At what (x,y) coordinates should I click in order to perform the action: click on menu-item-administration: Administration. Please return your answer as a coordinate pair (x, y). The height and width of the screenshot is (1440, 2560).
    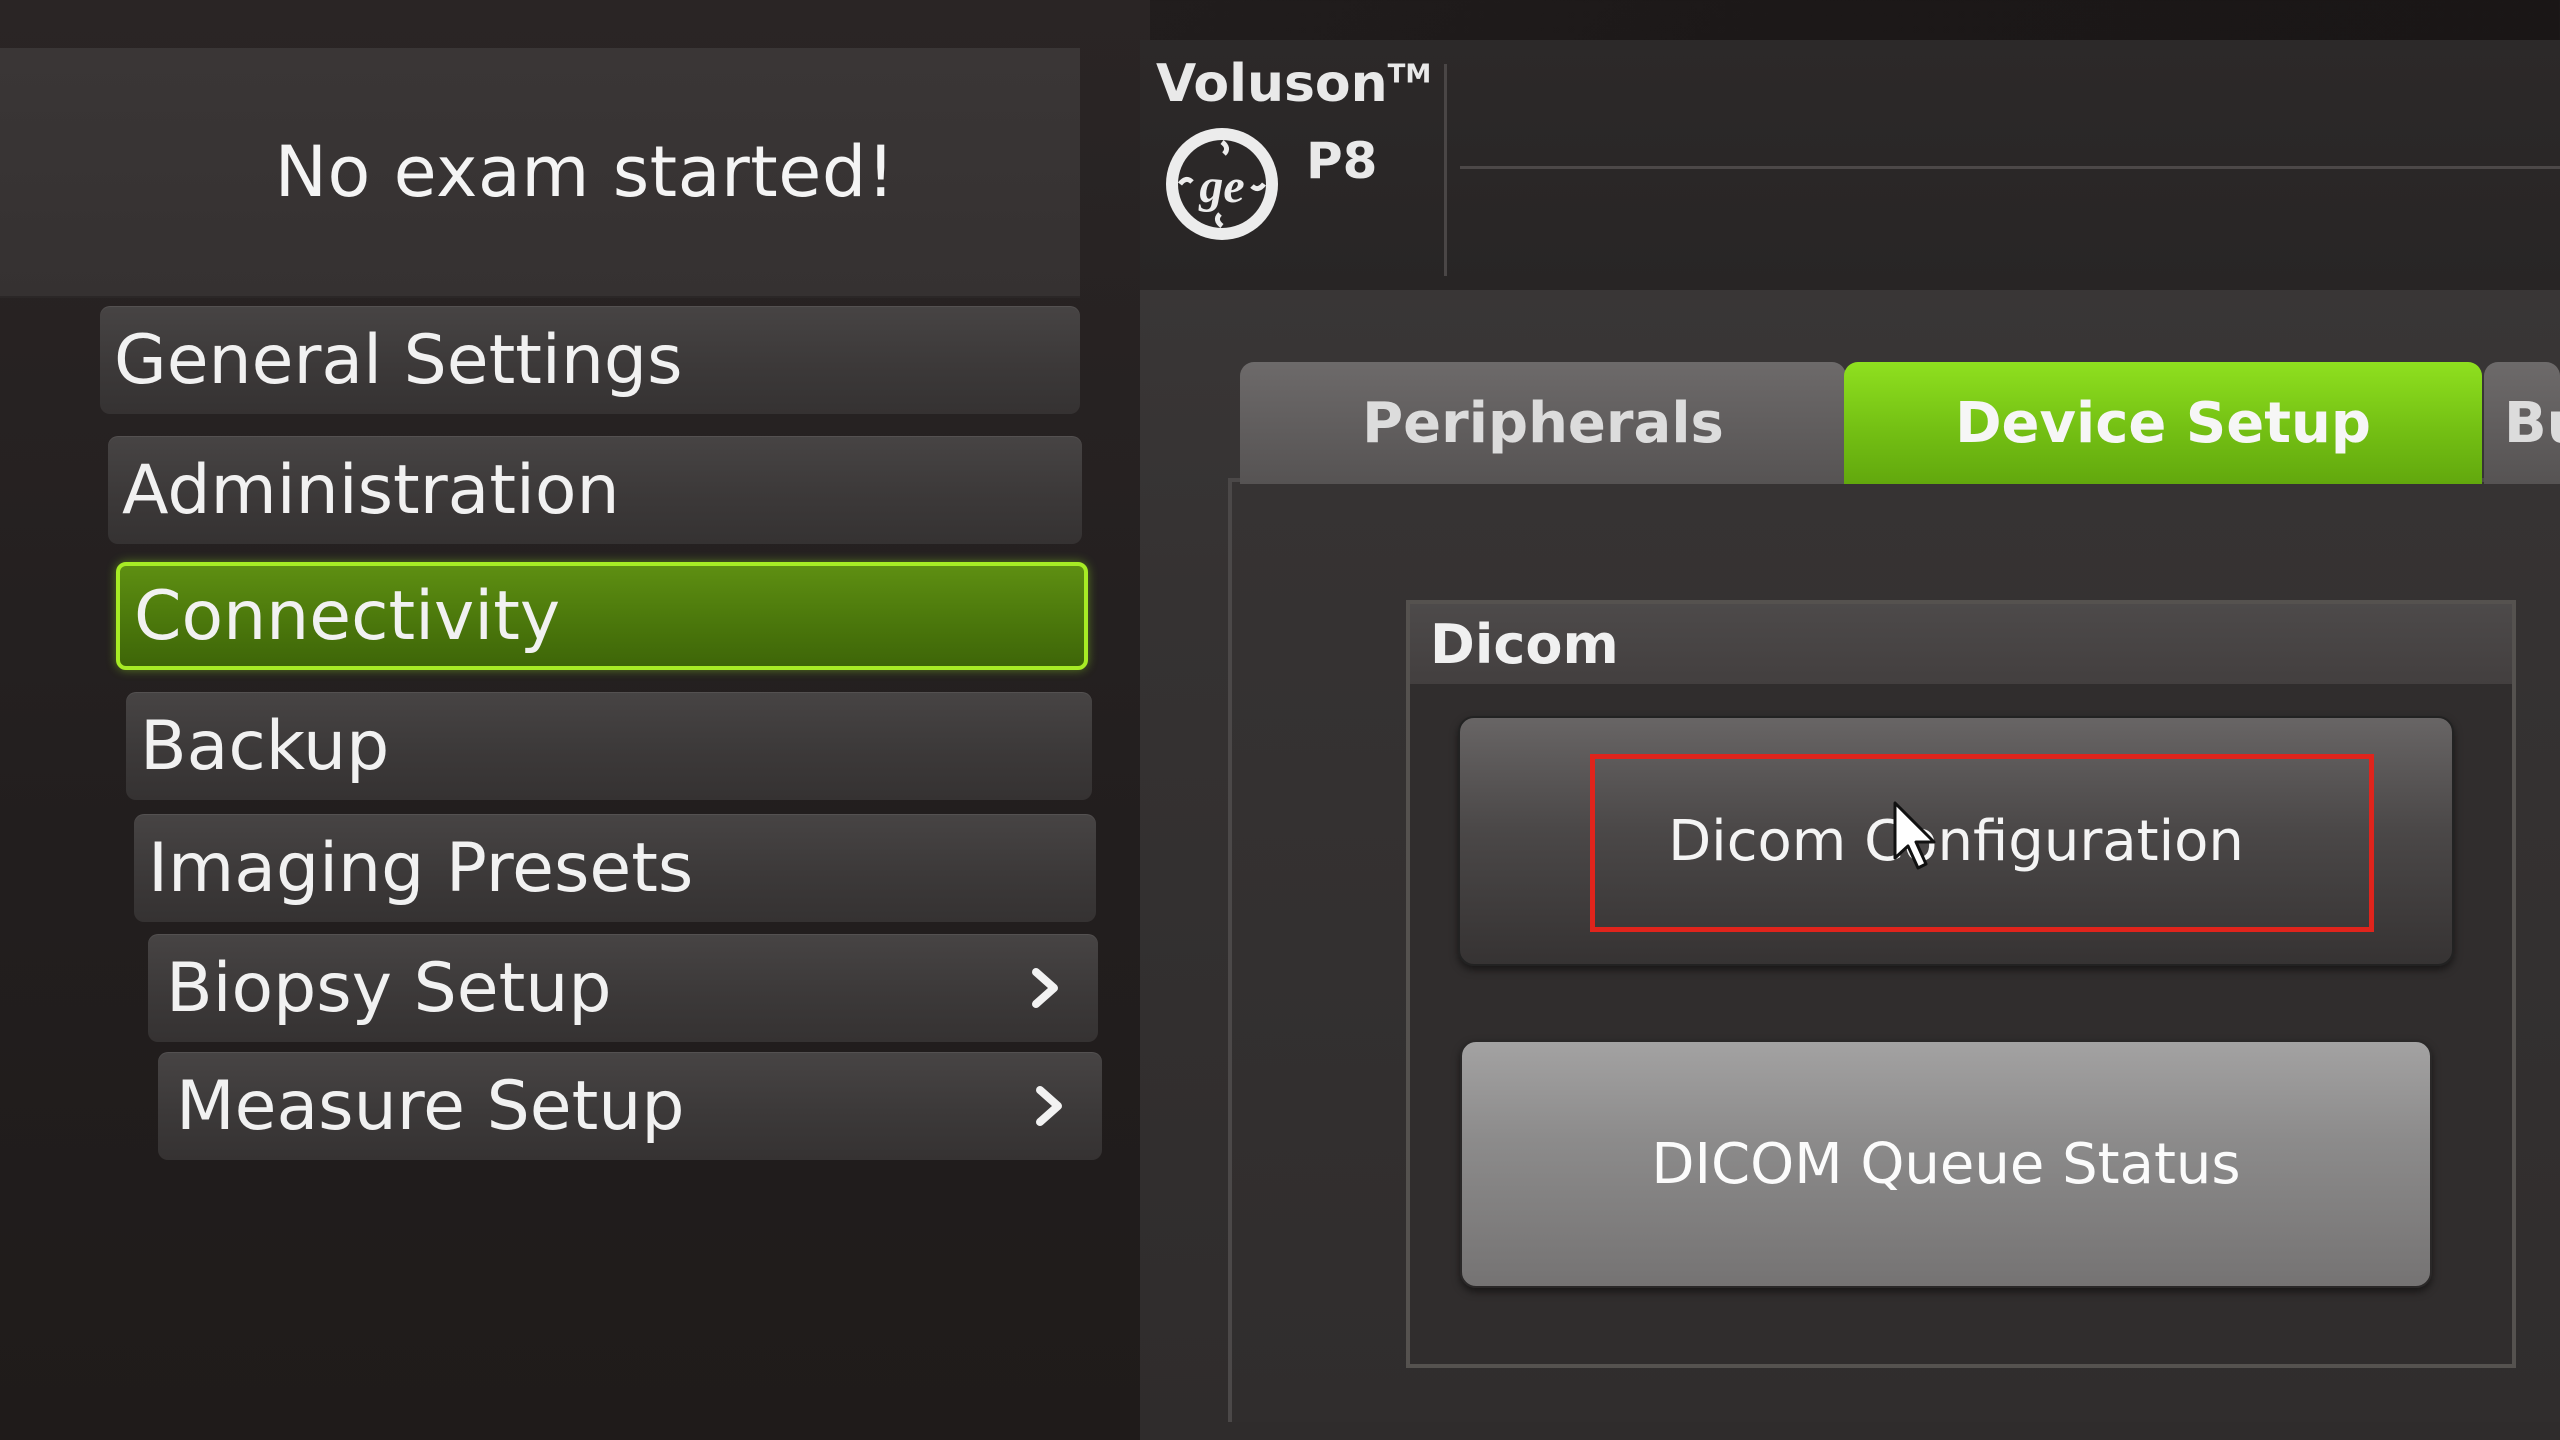
    Looking at the image, I should click on (595, 490).